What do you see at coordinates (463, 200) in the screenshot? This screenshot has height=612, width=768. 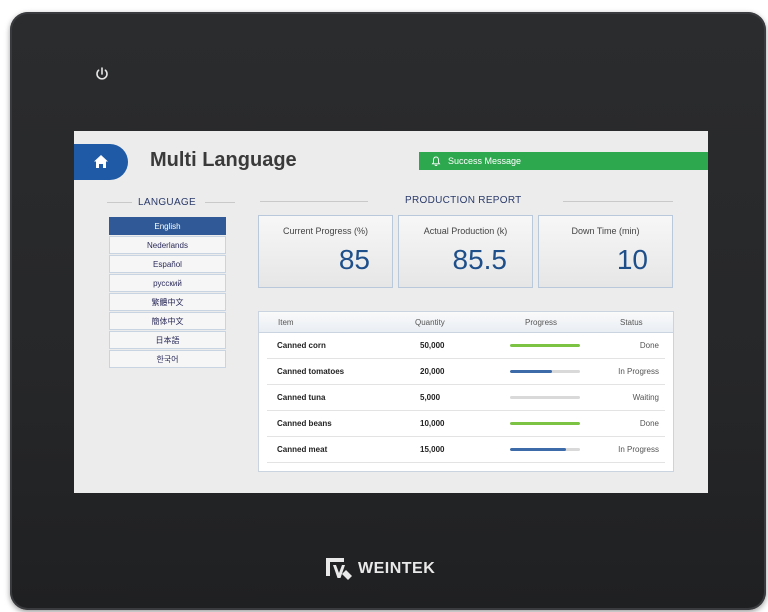 I see `production-report-heading: PRODUCTION REPORT` at bounding box center [463, 200].